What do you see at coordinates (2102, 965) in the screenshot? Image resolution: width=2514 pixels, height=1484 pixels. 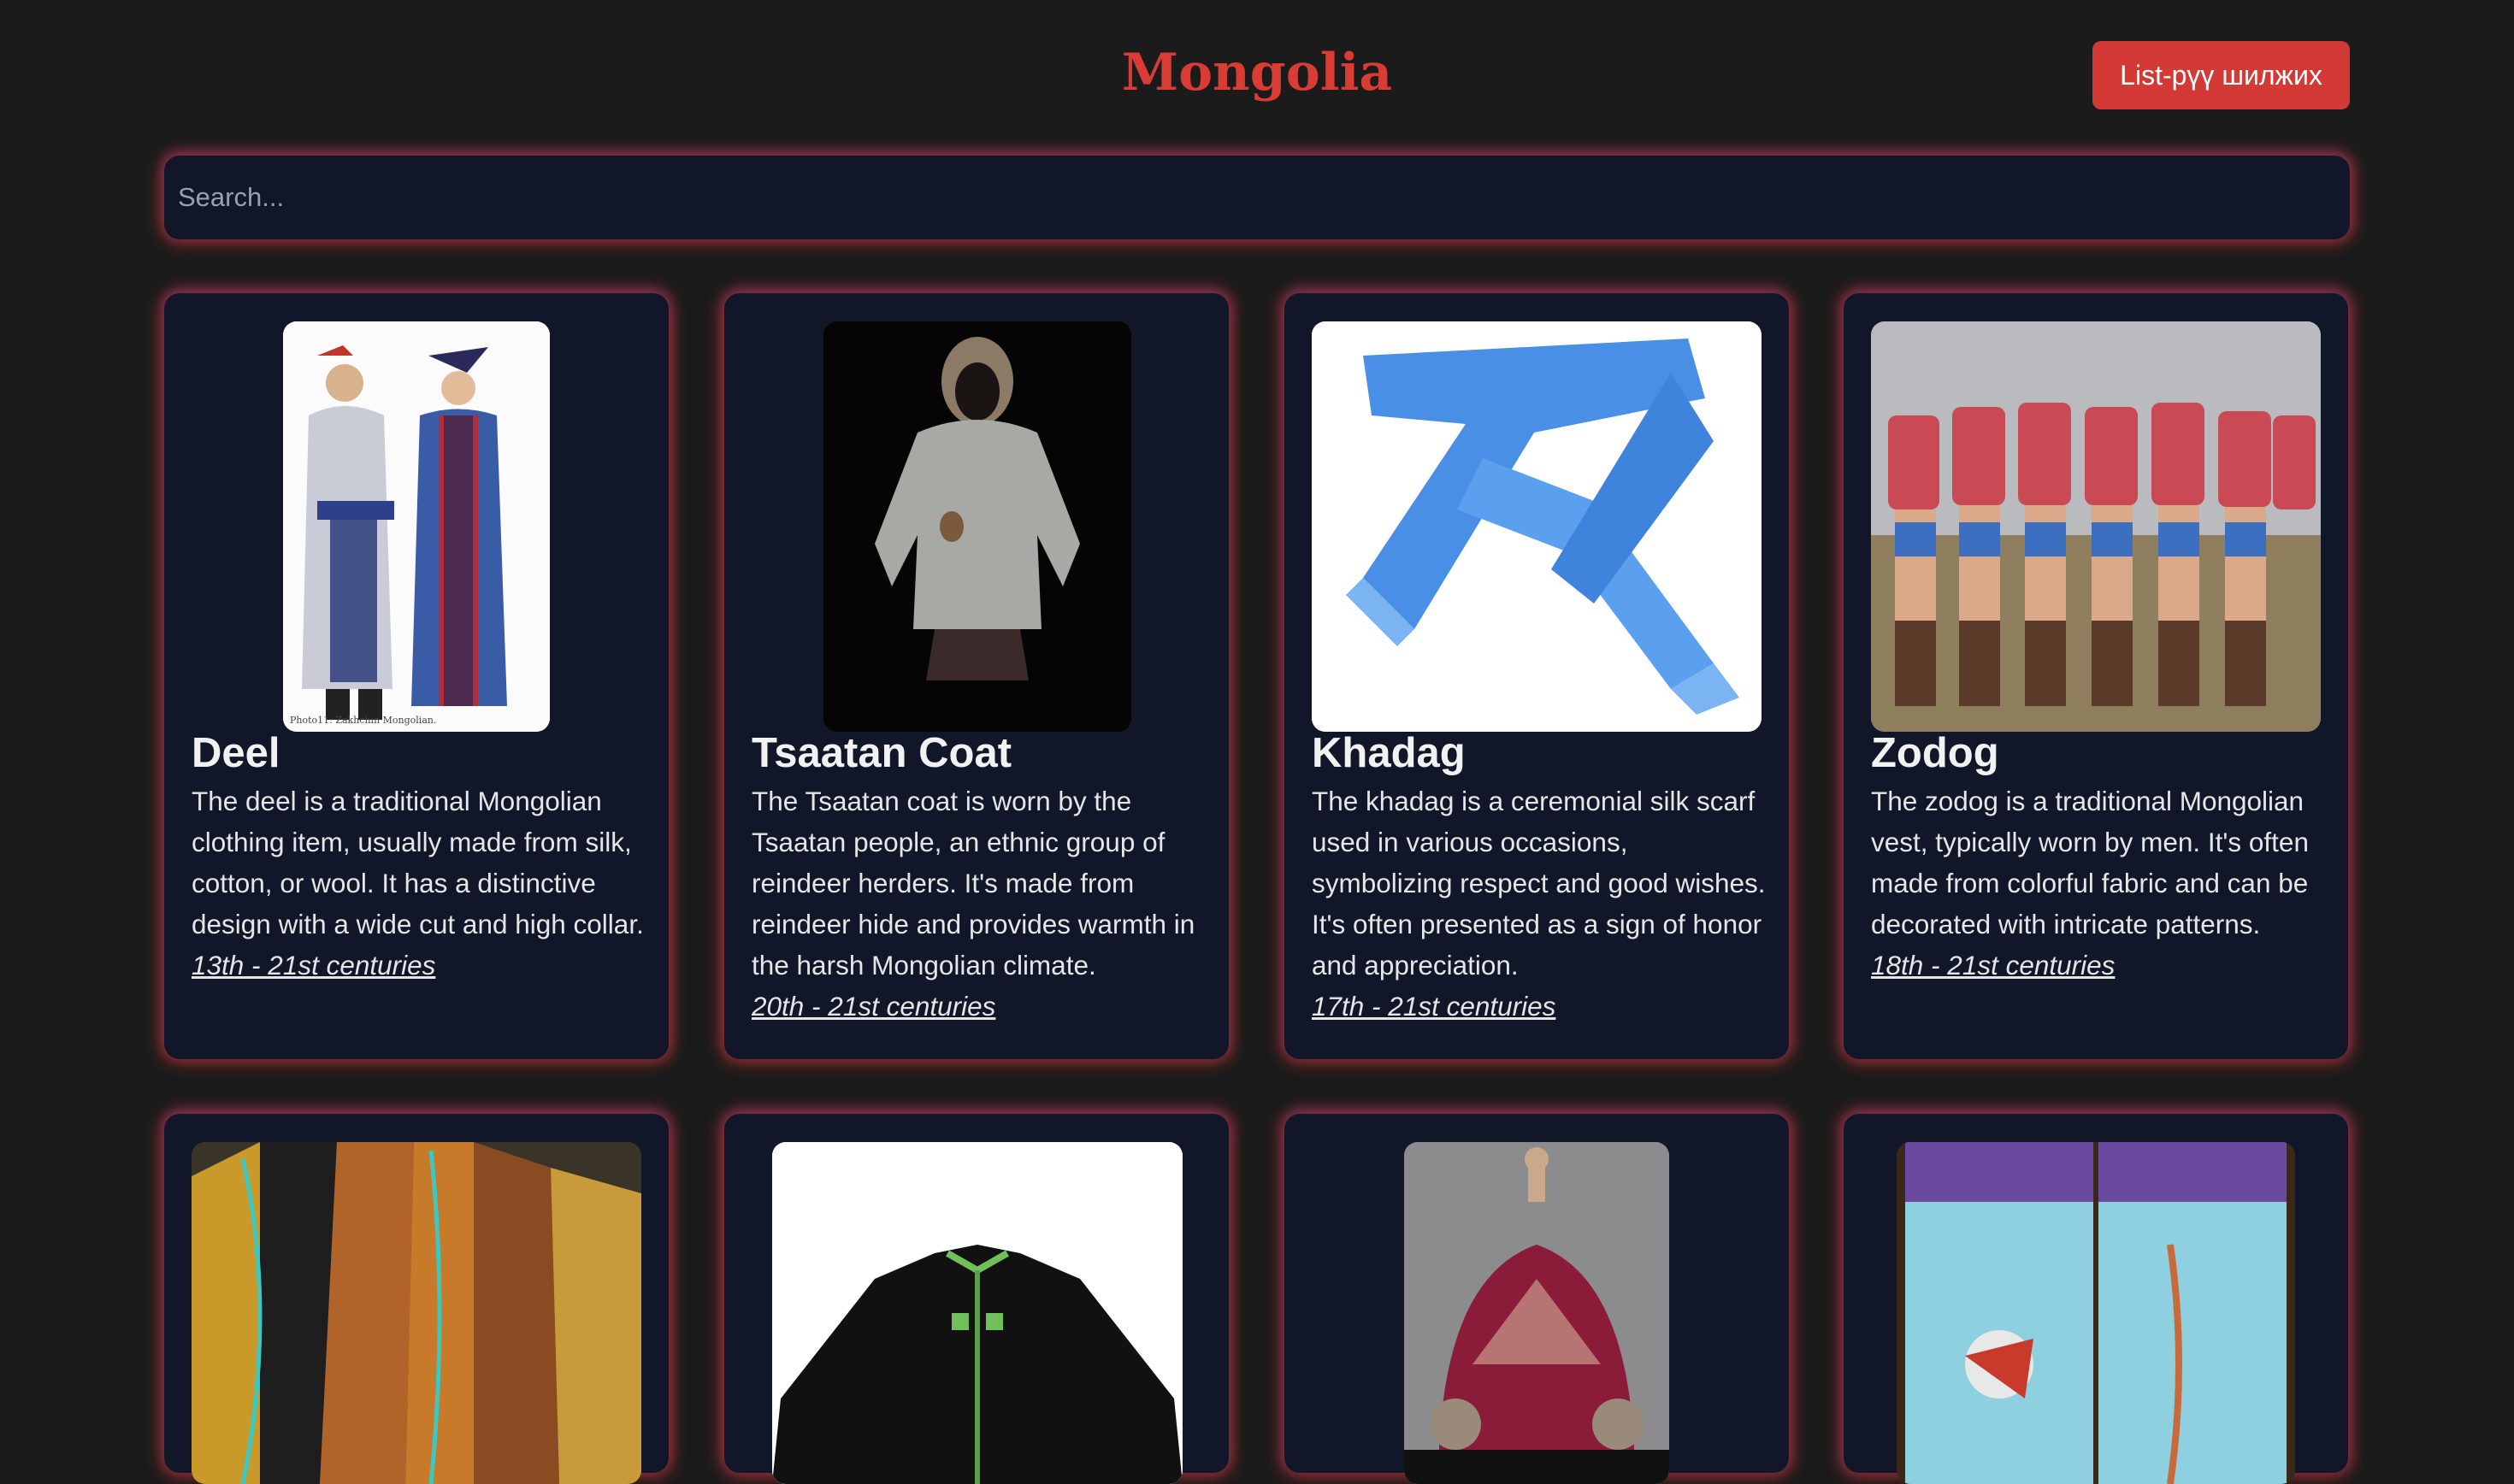 I see `card-era-link: 18th - 21st centuries` at bounding box center [2102, 965].